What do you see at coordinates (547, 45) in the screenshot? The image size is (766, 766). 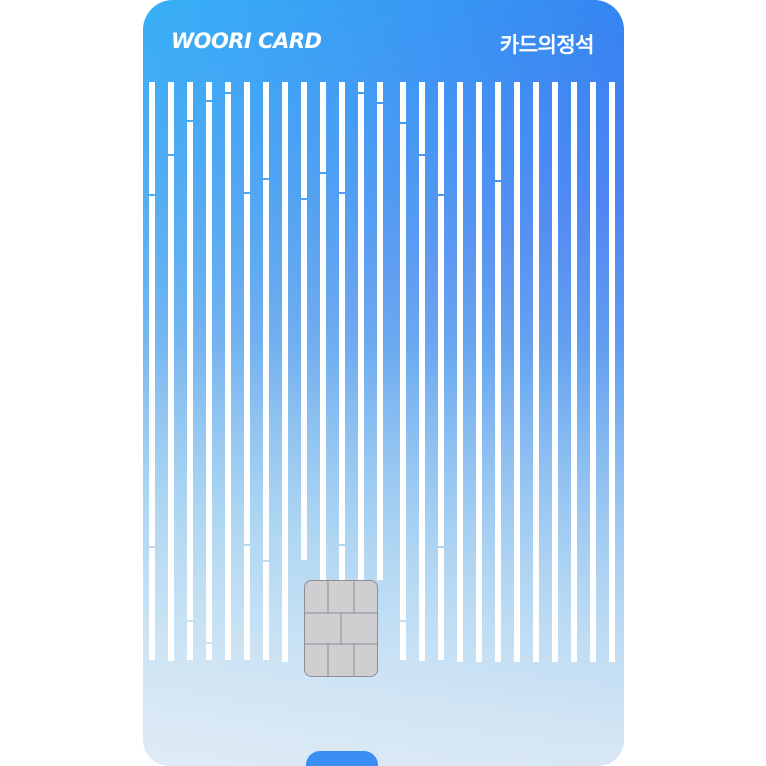 I see `card-product-name: 카드의정석` at bounding box center [547, 45].